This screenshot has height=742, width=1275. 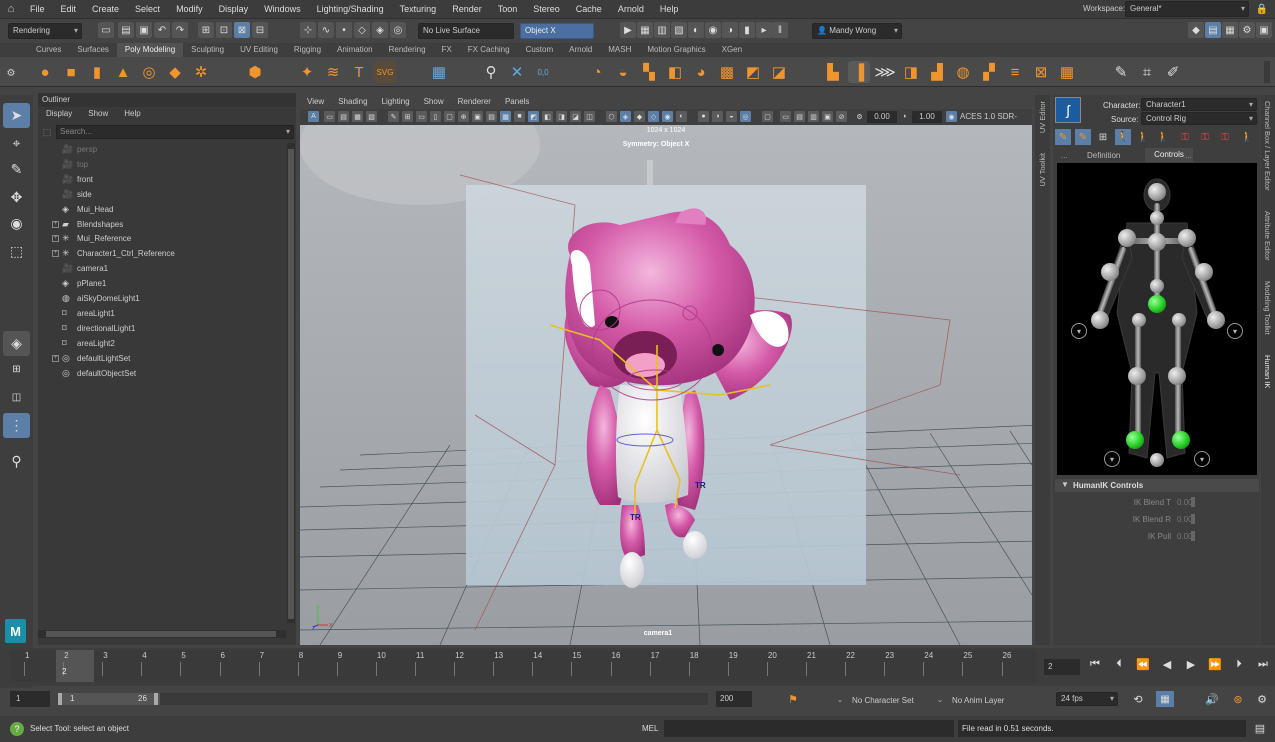 I want to click on new-scene-icon: ▭, so click(x=106, y=30).